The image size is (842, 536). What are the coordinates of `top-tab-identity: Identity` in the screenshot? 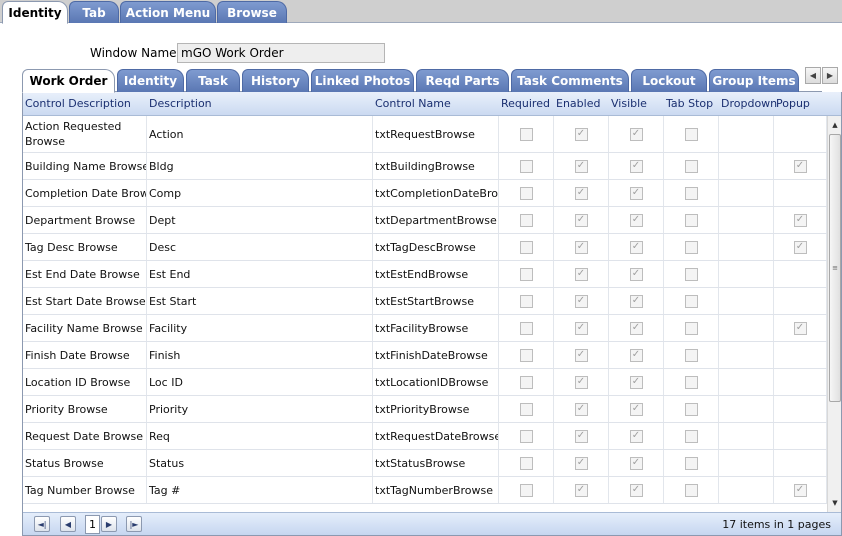 It's located at (35, 12).